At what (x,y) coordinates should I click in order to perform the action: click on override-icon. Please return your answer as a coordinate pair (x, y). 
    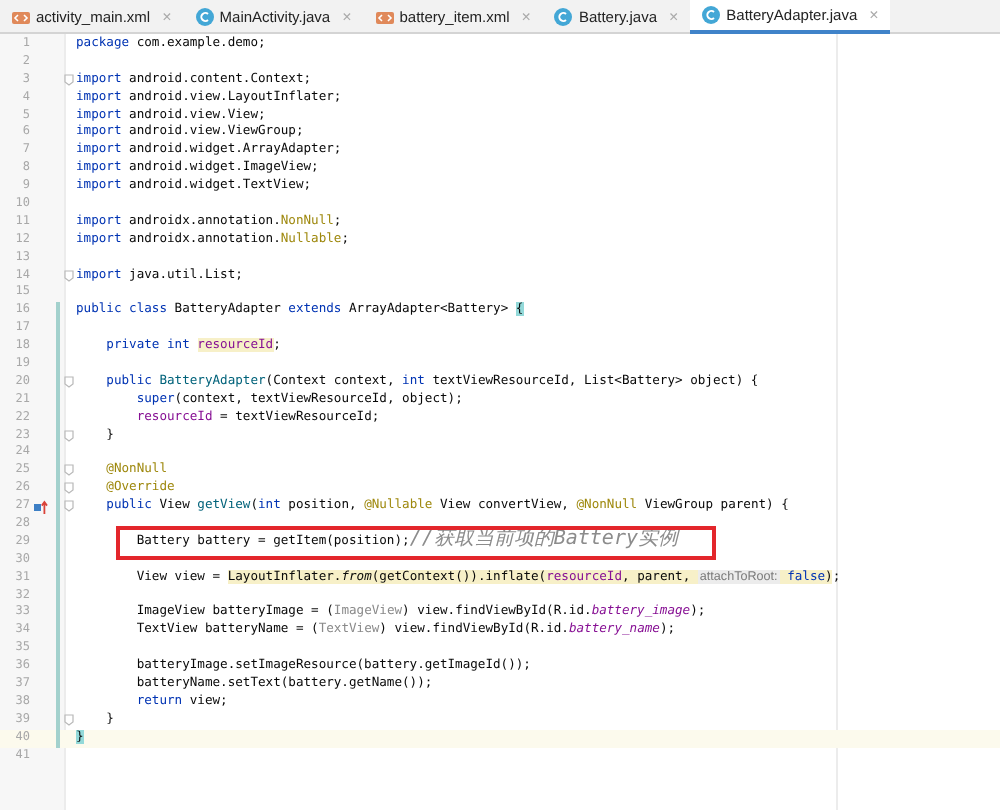
    Looking at the image, I should click on (41, 507).